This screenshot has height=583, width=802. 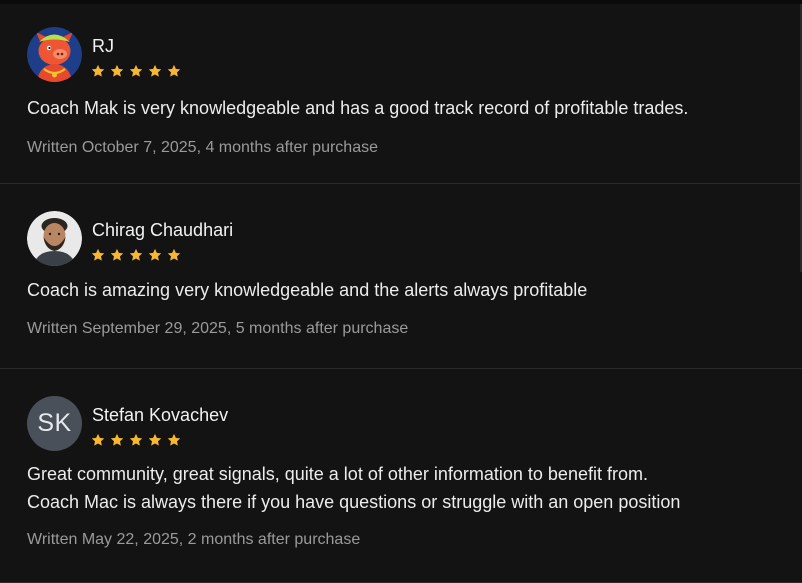 I want to click on reviewer-name: Stefan Kovachev, so click(x=160, y=415).